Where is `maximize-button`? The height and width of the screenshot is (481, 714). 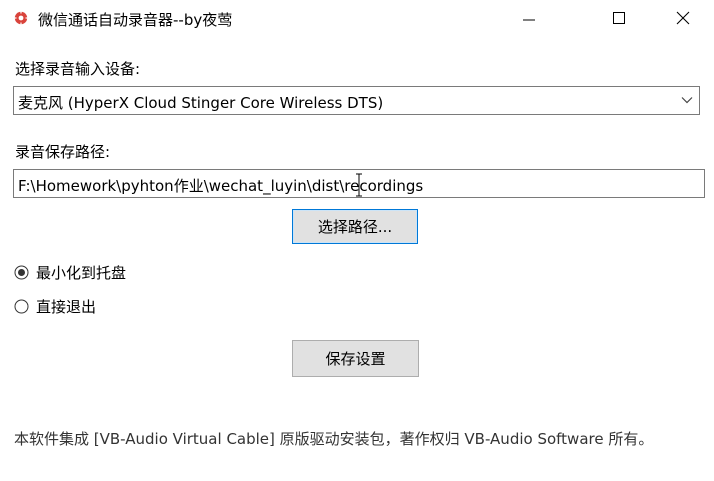
maximize-button is located at coordinates (619, 18).